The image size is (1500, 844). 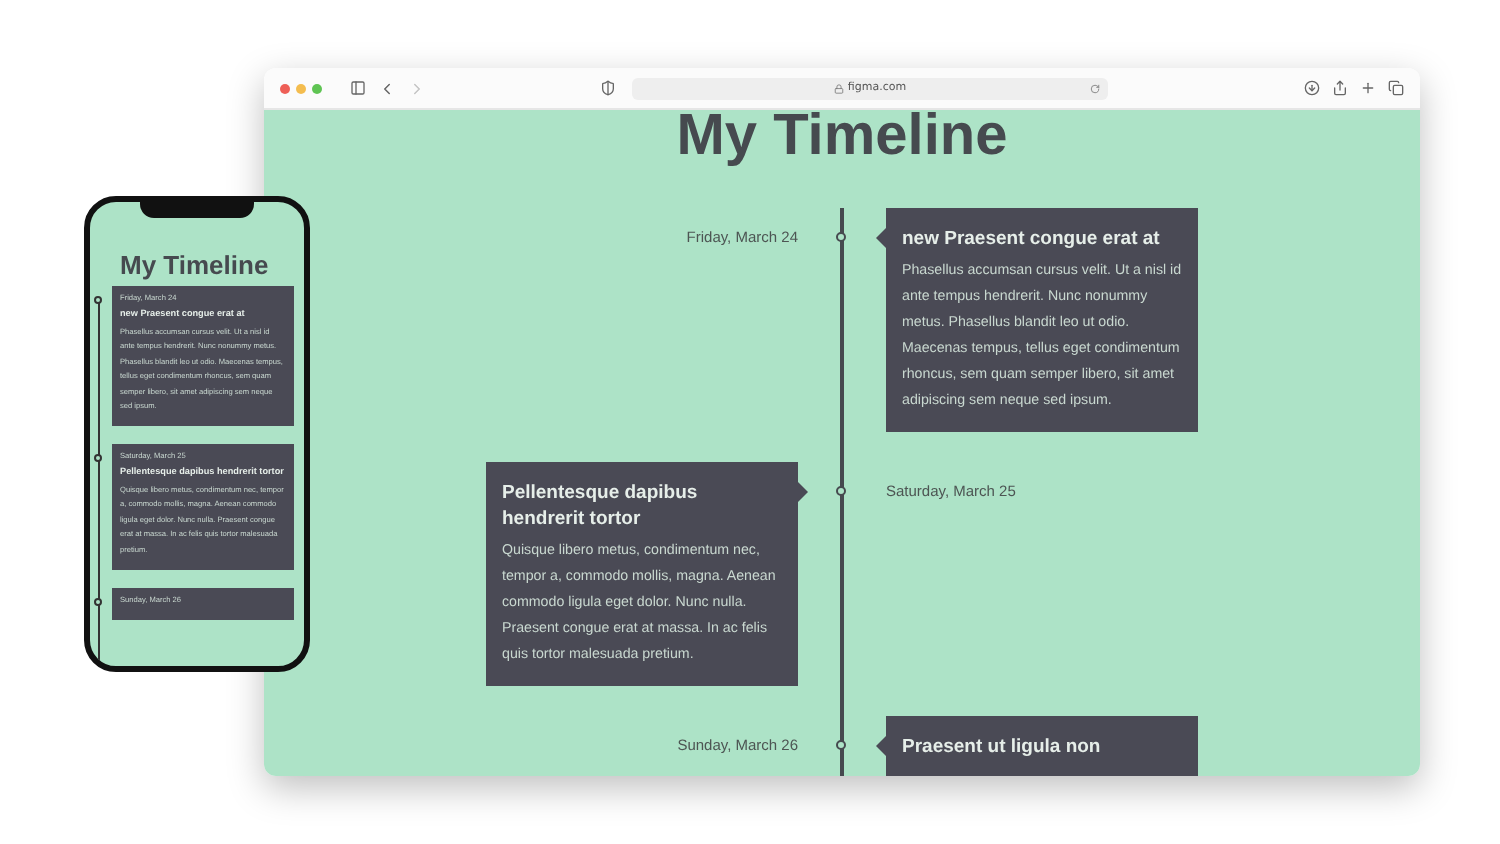 I want to click on event-title: Praesent ut ligula non, so click(x=1002, y=747).